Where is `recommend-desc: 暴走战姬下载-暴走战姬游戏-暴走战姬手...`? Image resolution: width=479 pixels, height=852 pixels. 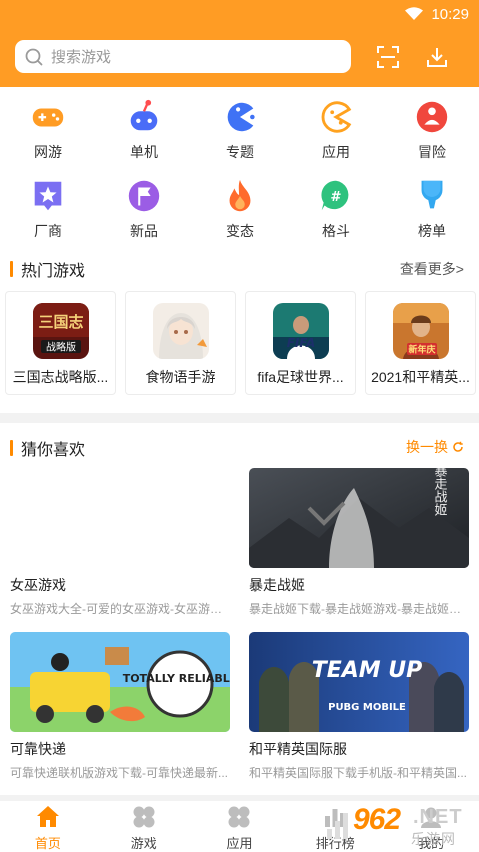 recommend-desc: 暴走战姬下载-暴走战姬游戏-暴走战姬手... is located at coordinates (359, 609).